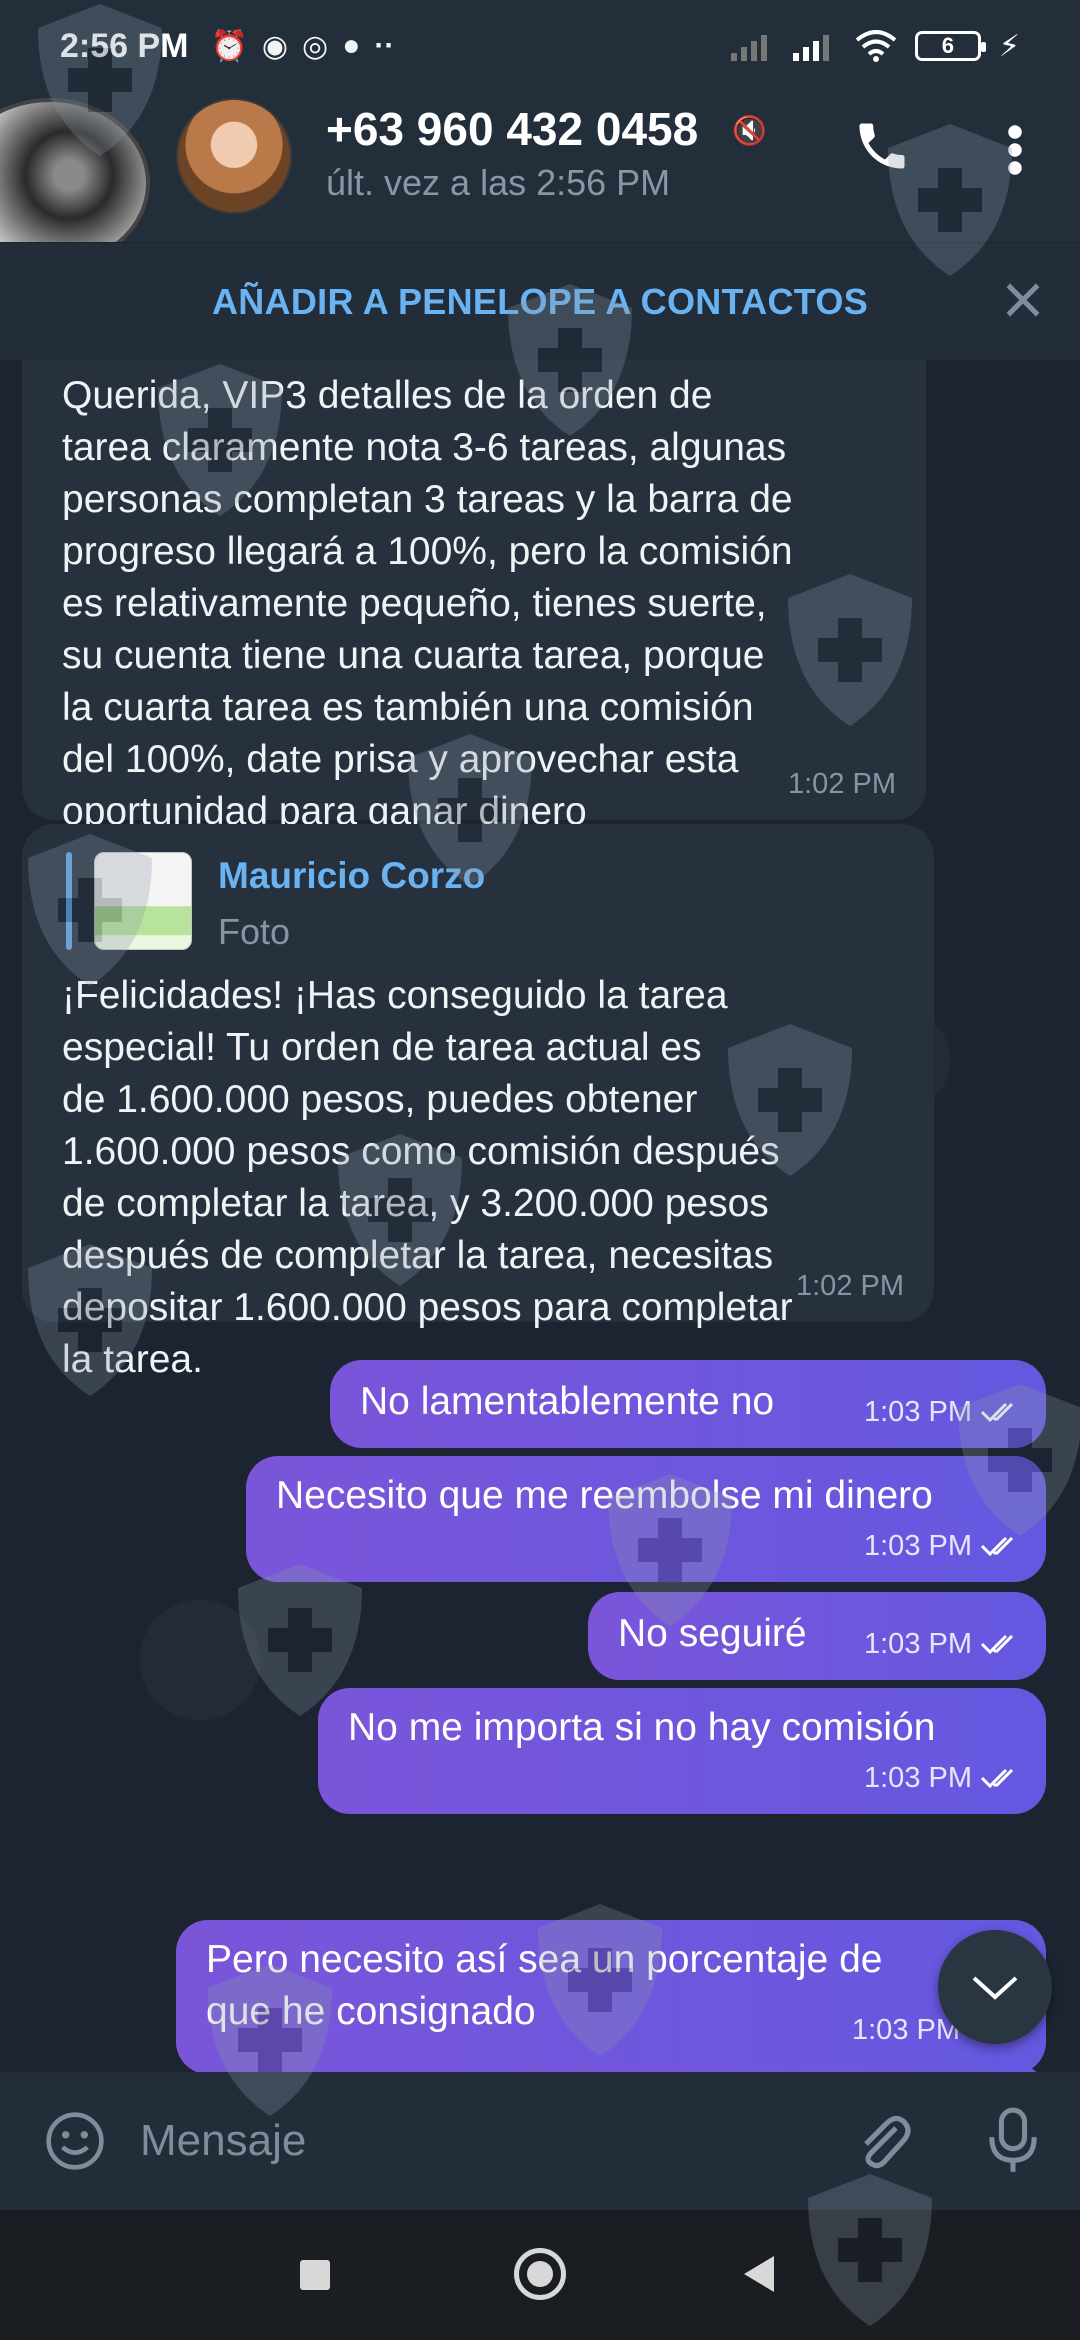 The width and height of the screenshot is (1080, 2340). I want to click on app-icon: ◉, so click(275, 46).